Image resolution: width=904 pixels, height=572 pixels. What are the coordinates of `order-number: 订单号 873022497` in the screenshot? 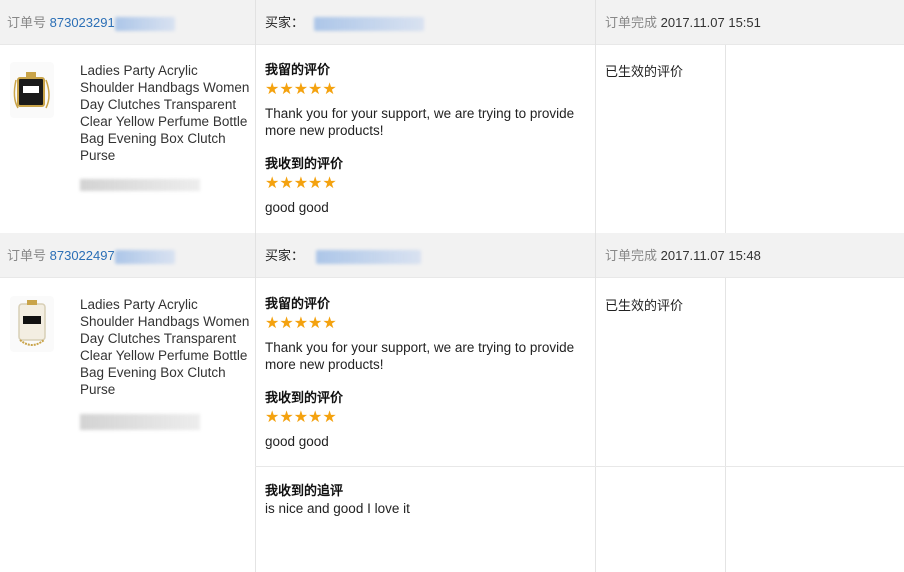 It's located at (91, 255).